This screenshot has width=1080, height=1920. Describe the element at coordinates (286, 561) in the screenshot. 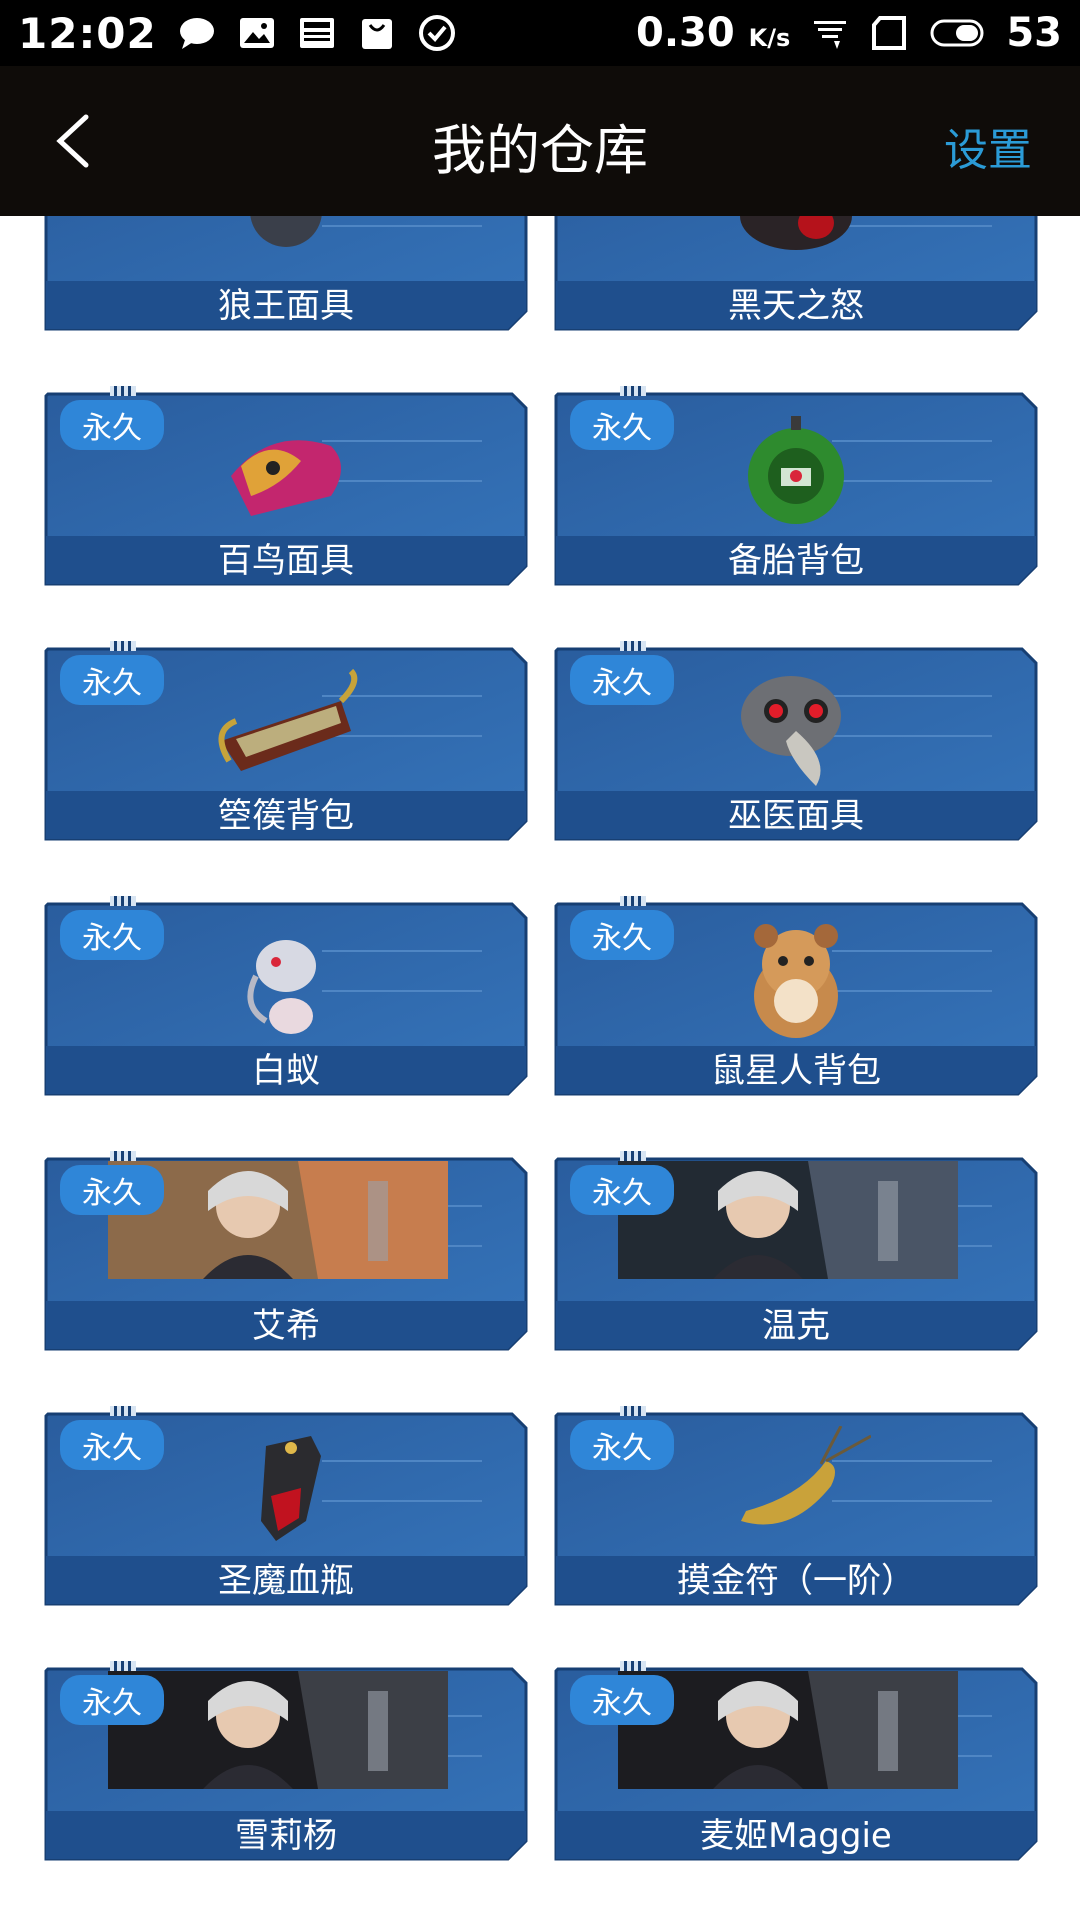

I see `item-name: 百鸟面具` at that location.